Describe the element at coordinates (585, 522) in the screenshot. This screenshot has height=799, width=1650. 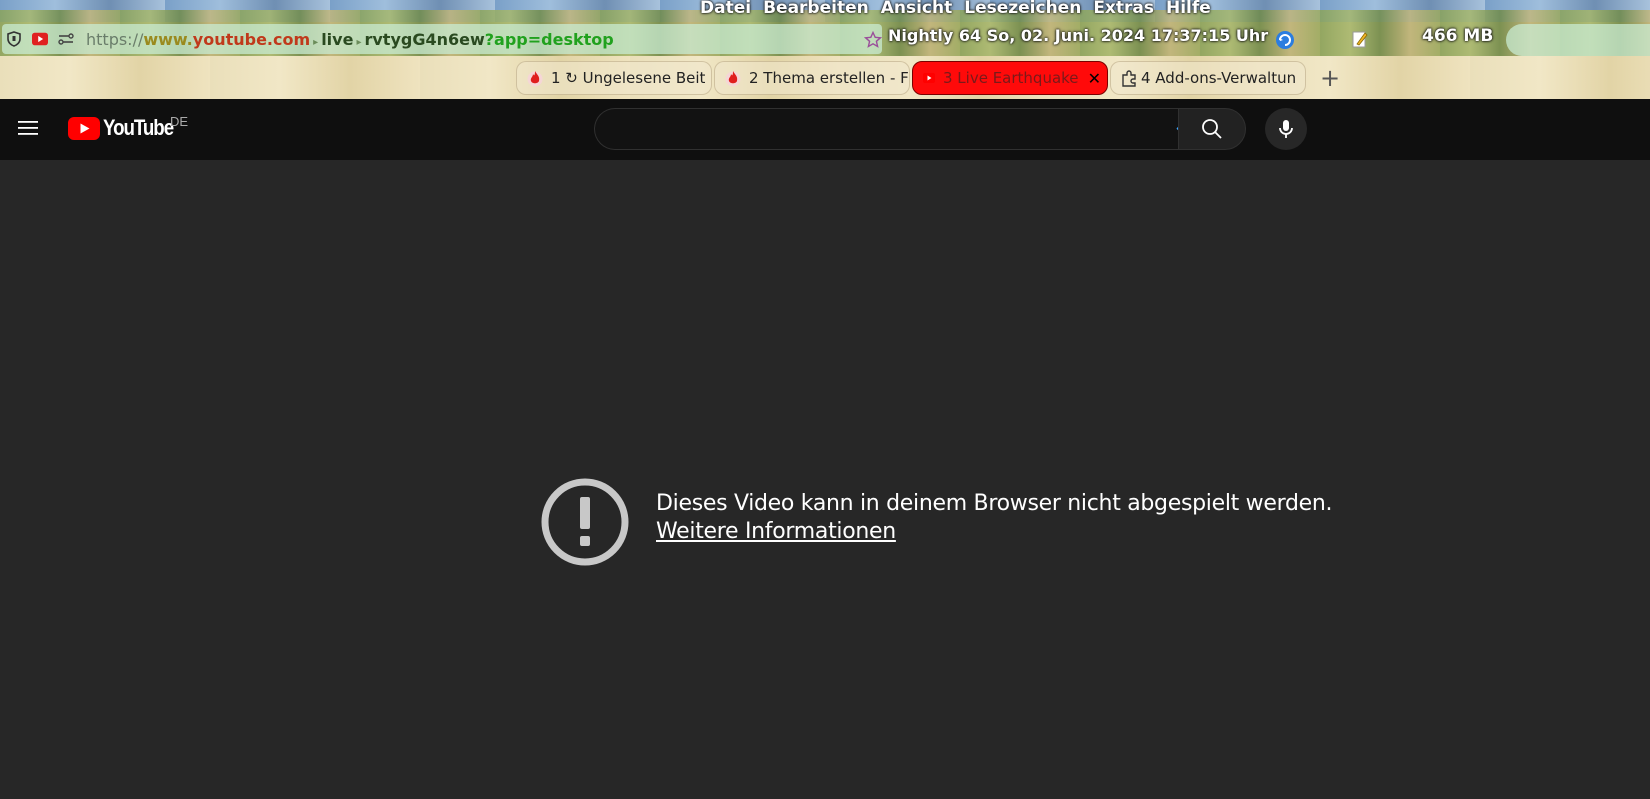
I see `exclamation-circle-icon` at that location.